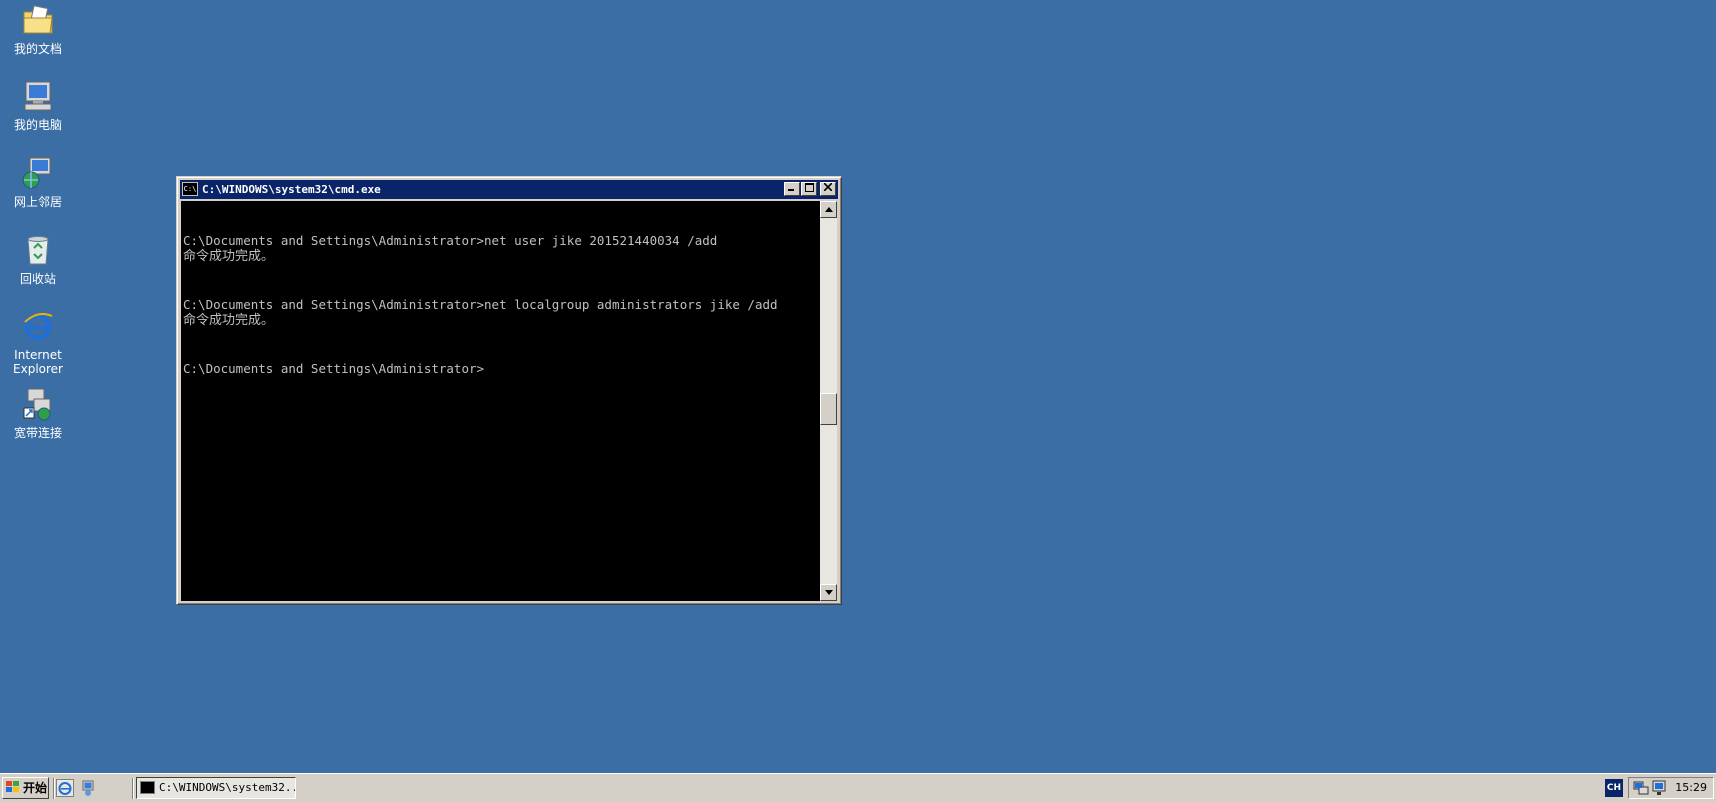 The height and width of the screenshot is (802, 1716). What do you see at coordinates (37, 433) in the screenshot?
I see `desktop-icon-label: 宽带连接` at bounding box center [37, 433].